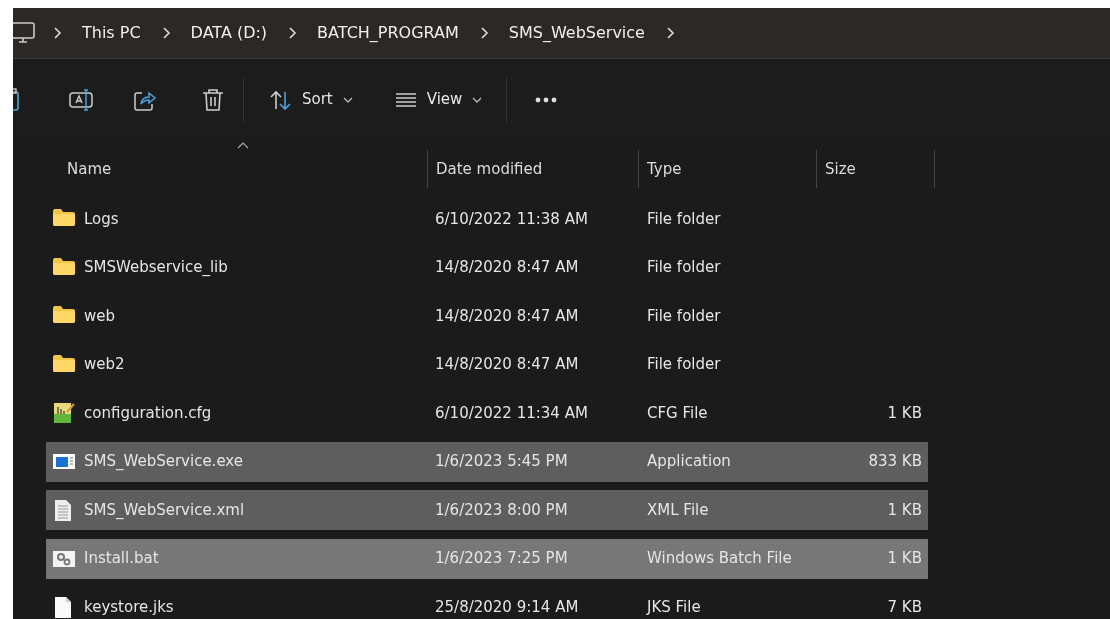 This screenshot has height=619, width=1110. What do you see at coordinates (501, 509) in the screenshot?
I see `date-modified: 1/6/2023 8:00 PM` at bounding box center [501, 509].